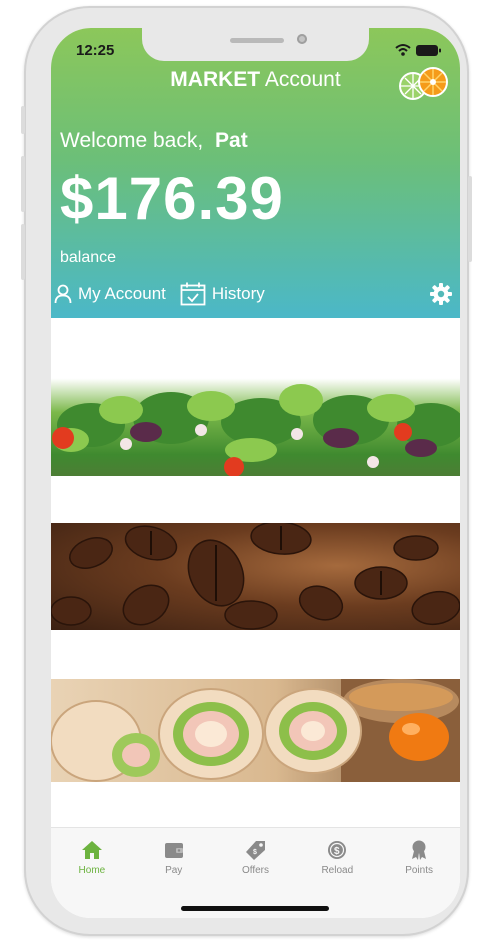  I want to click on tab-home: Home, so click(92, 873).